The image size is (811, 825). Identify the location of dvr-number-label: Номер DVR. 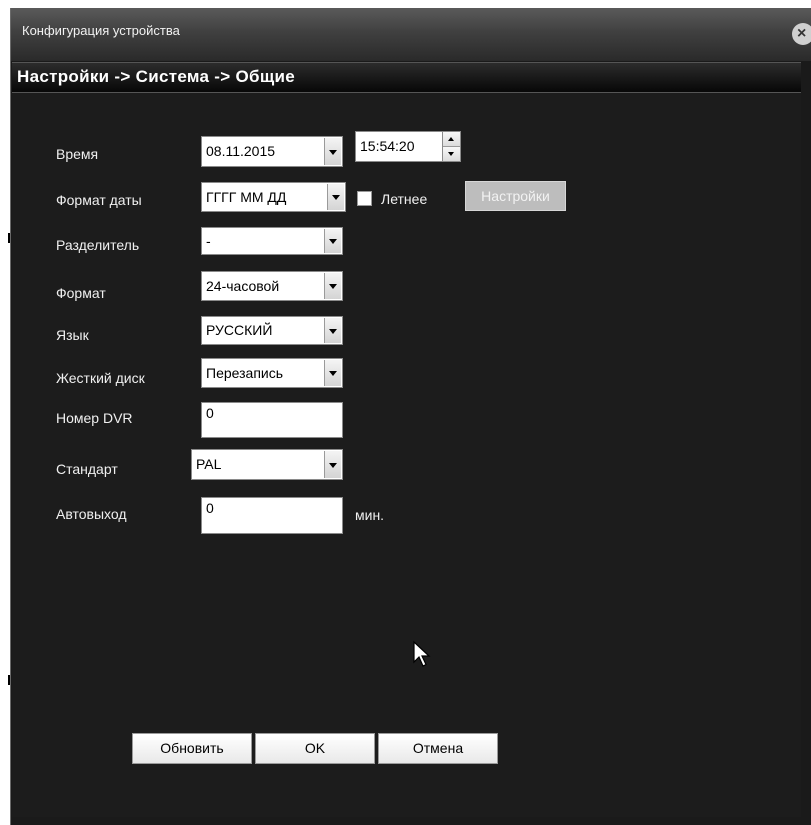
(94, 418).